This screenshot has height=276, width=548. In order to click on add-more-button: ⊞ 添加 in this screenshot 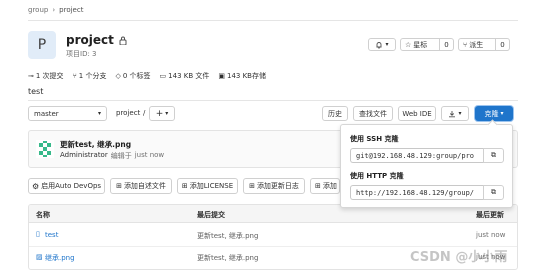, I will do `click(325, 186)`.